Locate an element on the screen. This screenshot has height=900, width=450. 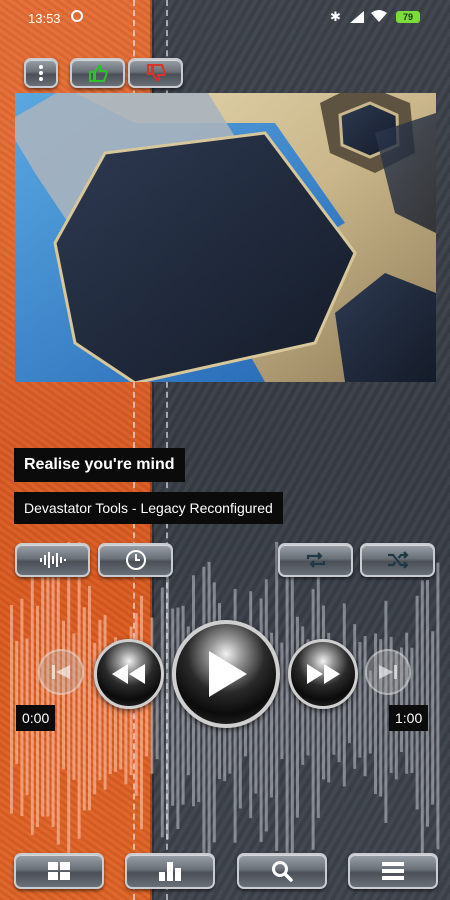
sleep-timer-button is located at coordinates (135, 560).